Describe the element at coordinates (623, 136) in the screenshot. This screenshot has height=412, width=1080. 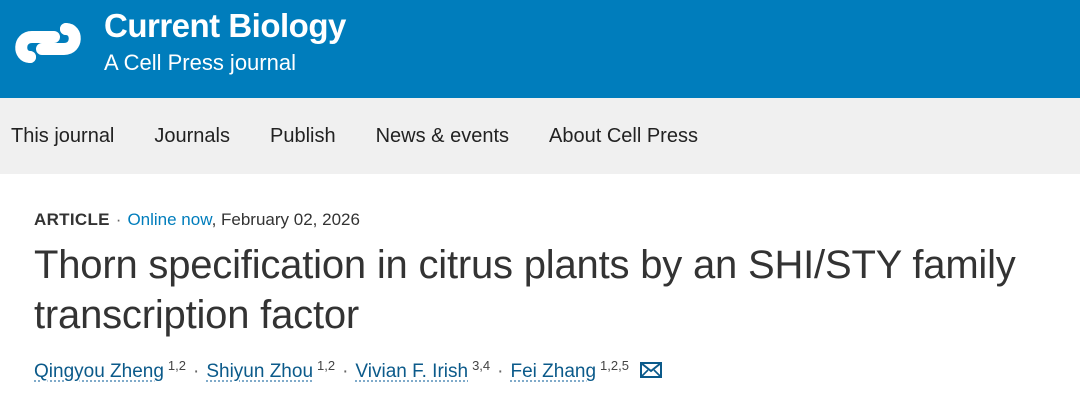
I see `nav-about-cell-press: About Cell Press` at that location.